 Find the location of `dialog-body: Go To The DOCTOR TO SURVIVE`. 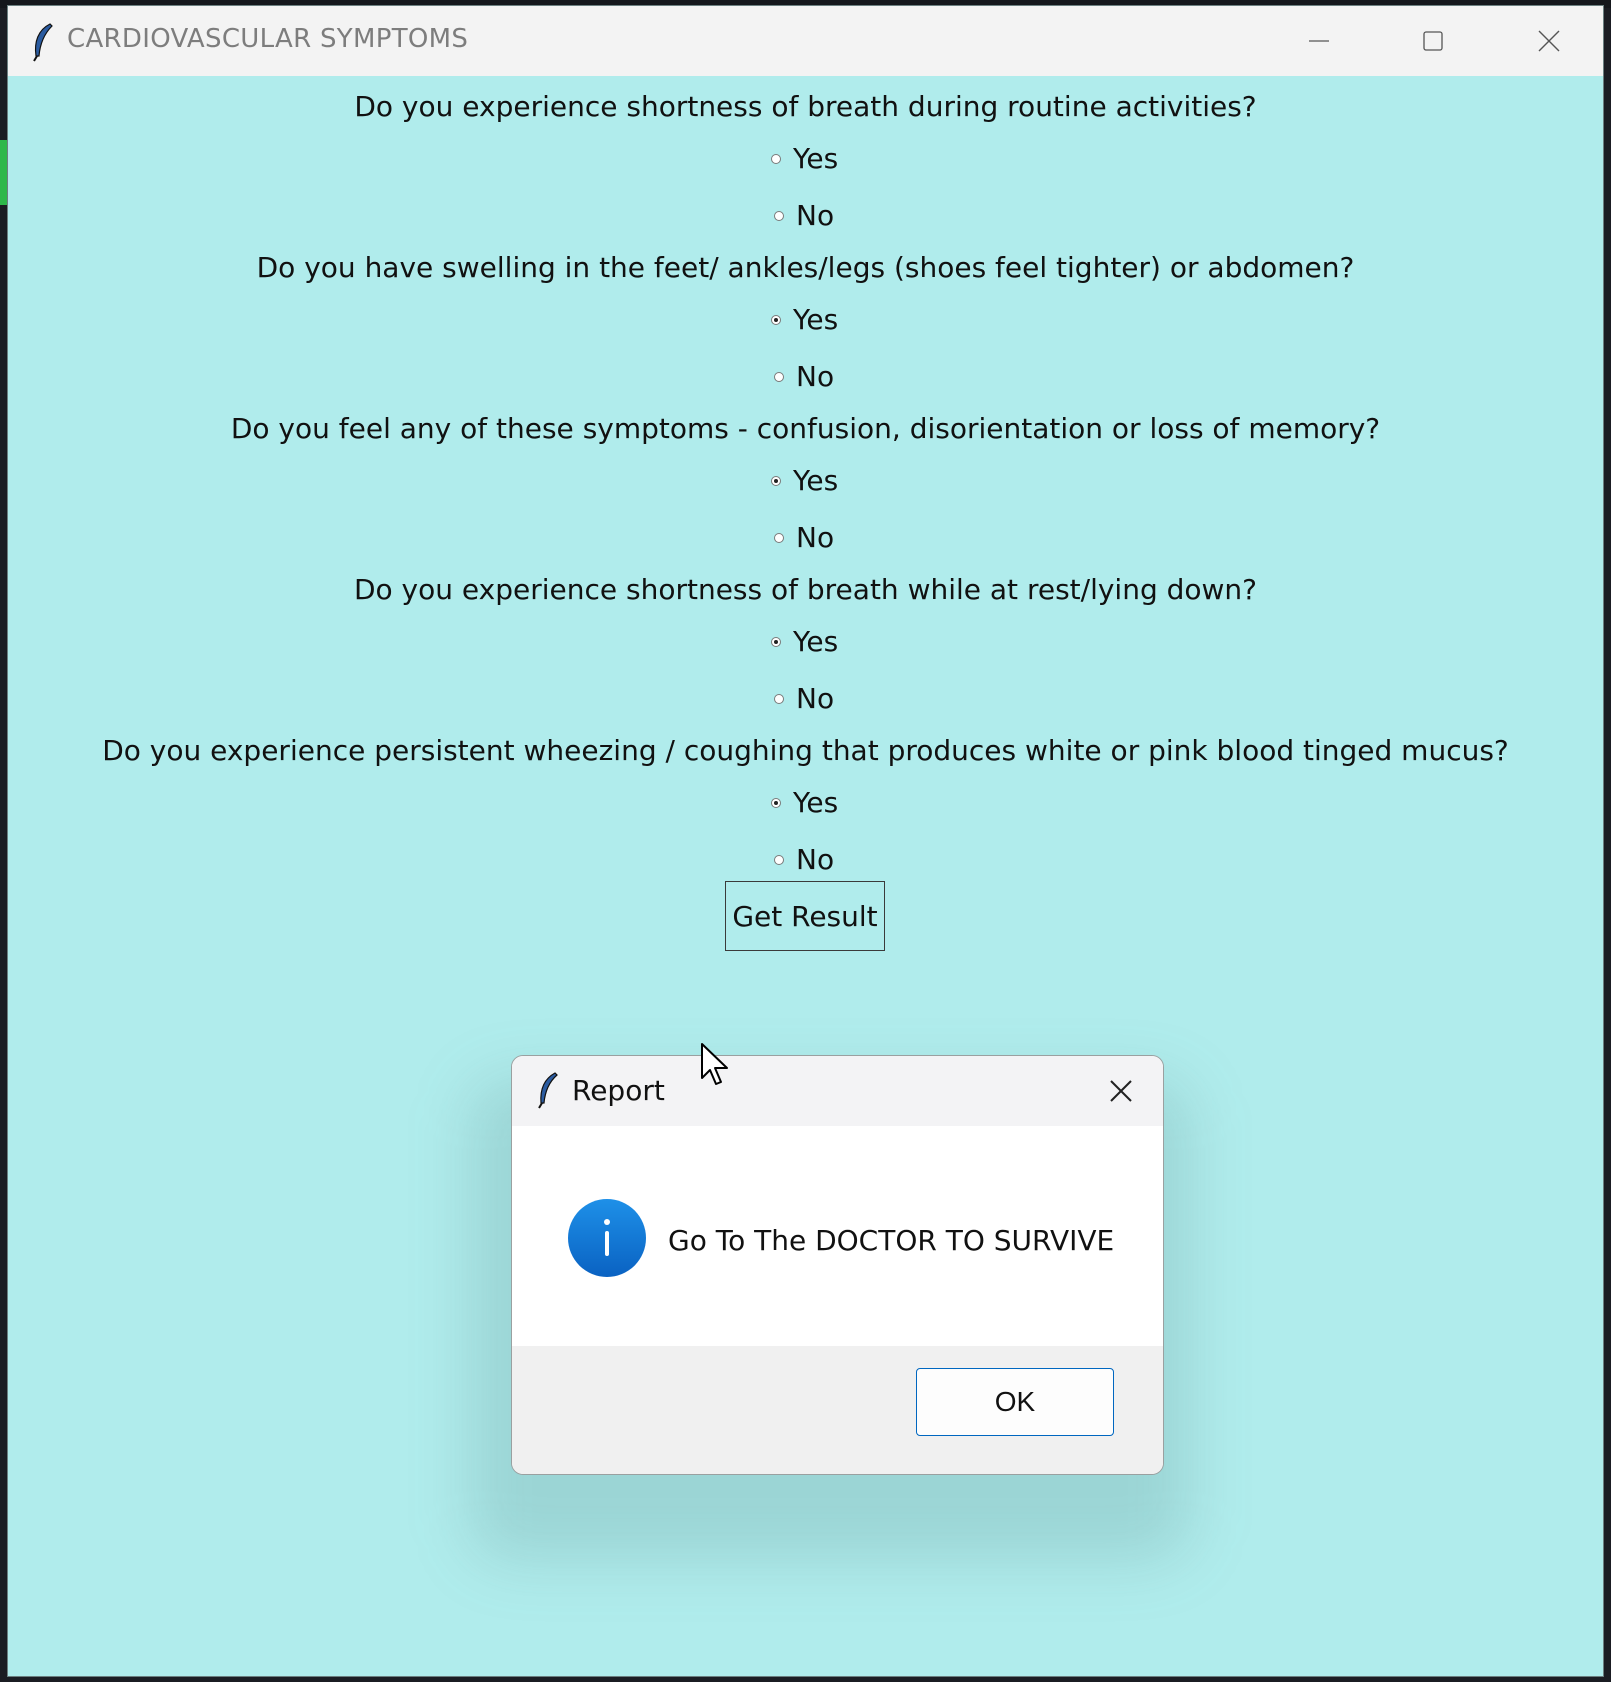

dialog-body: Go To The DOCTOR TO SURVIVE is located at coordinates (837, 1236).